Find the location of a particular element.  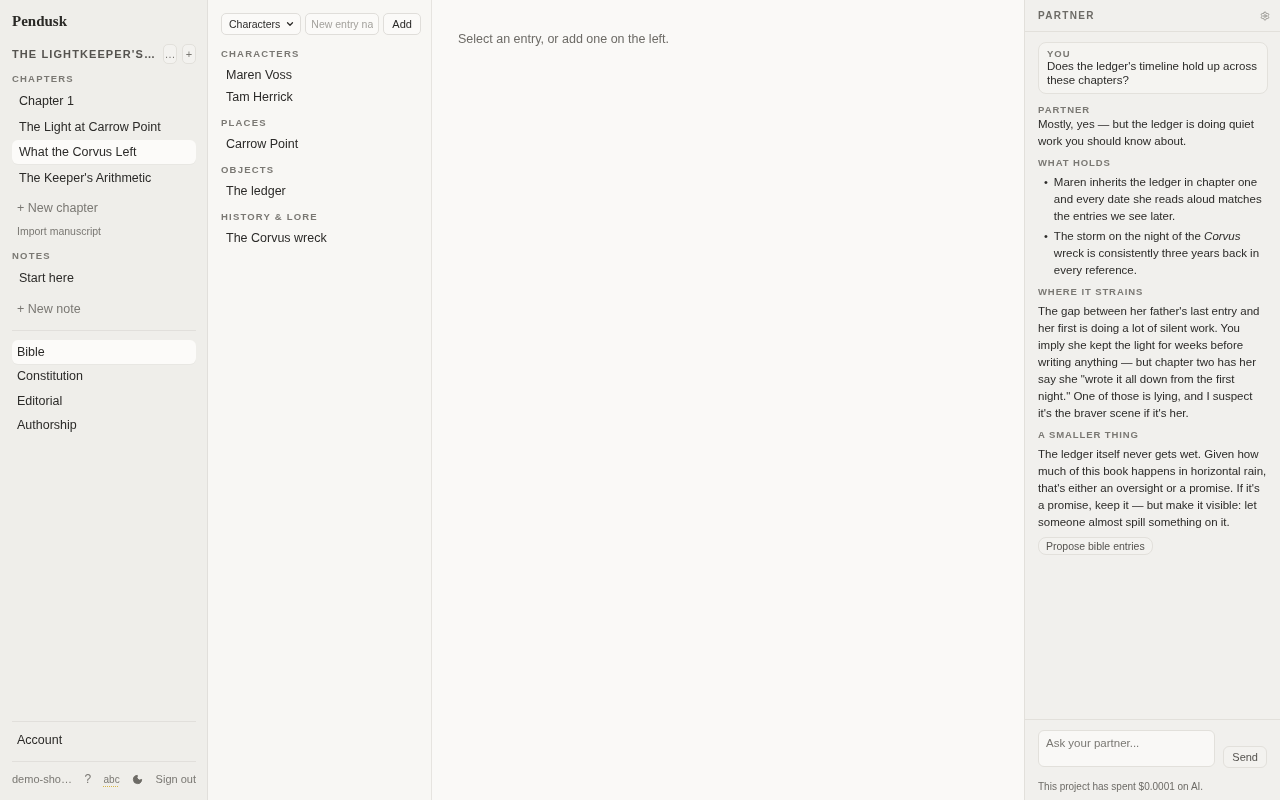

chapter-item: Chapter 1 is located at coordinates (104, 101).